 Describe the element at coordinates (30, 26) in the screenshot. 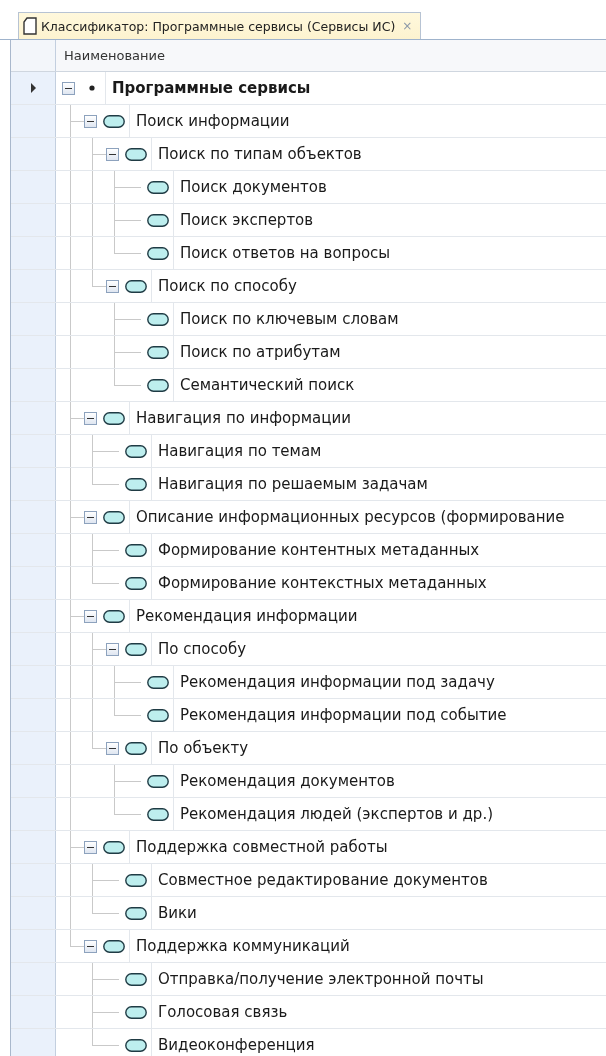

I see `document-icon` at that location.